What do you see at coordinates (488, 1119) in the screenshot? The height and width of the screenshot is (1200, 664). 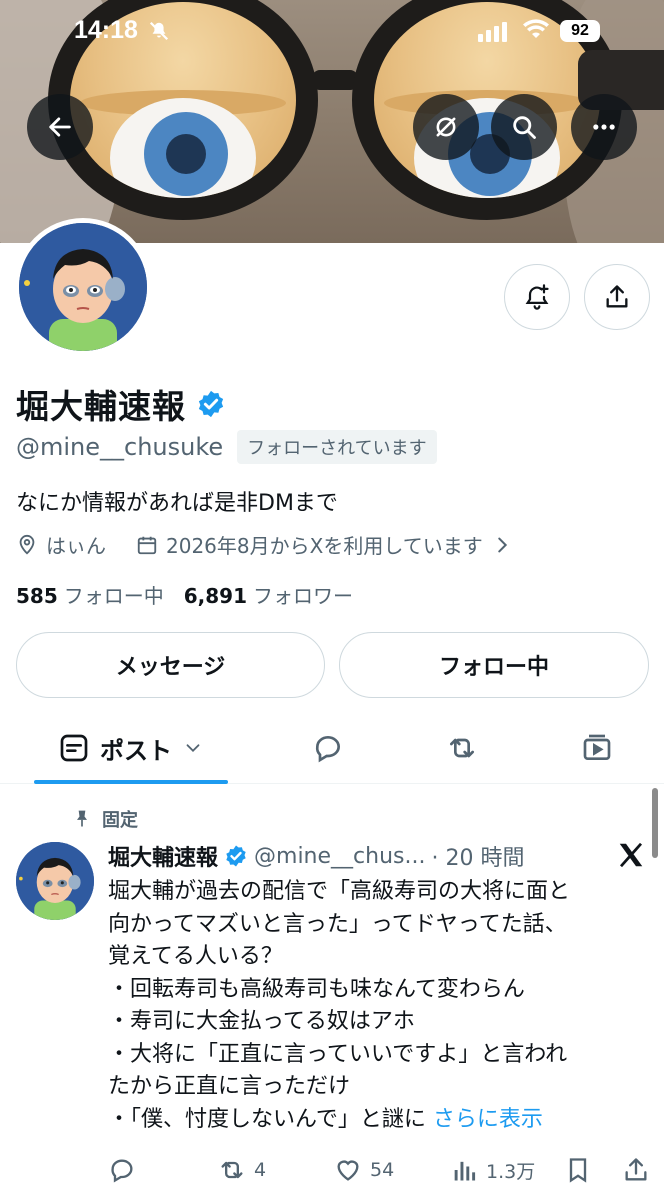 I see `show-more-link: さらに表示` at bounding box center [488, 1119].